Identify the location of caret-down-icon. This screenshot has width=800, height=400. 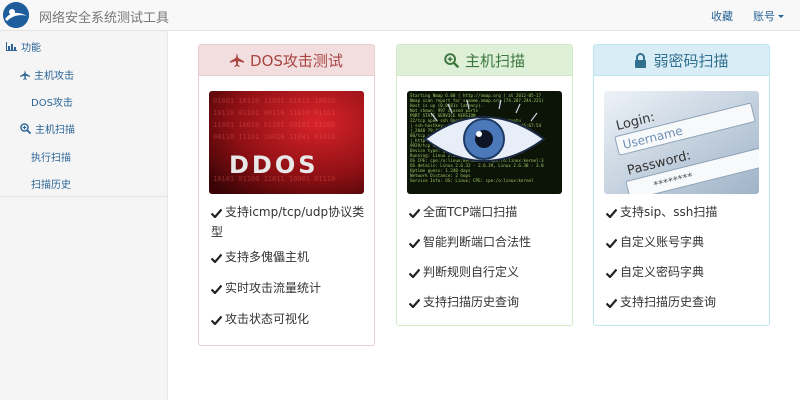
(781, 16).